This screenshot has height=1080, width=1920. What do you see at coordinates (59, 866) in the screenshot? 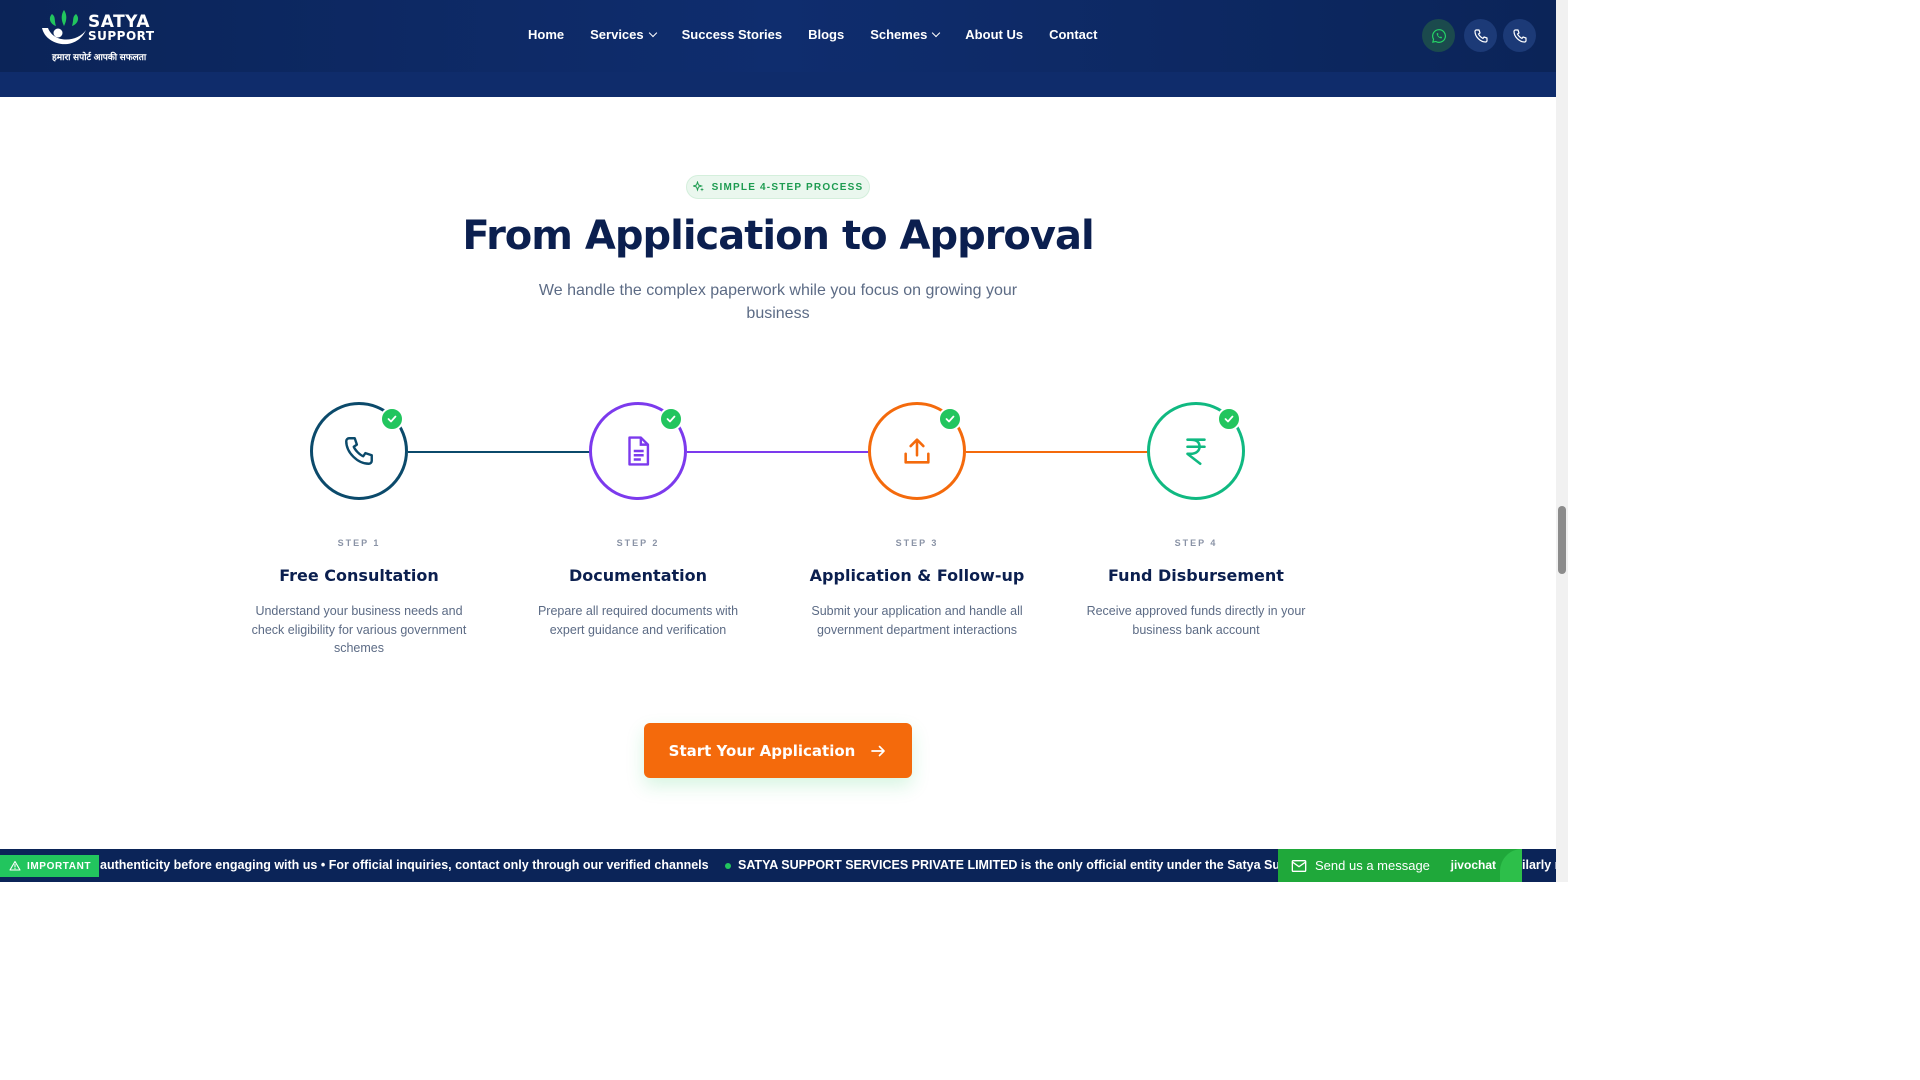
I see `important-label: IMPORTANT` at bounding box center [59, 866].